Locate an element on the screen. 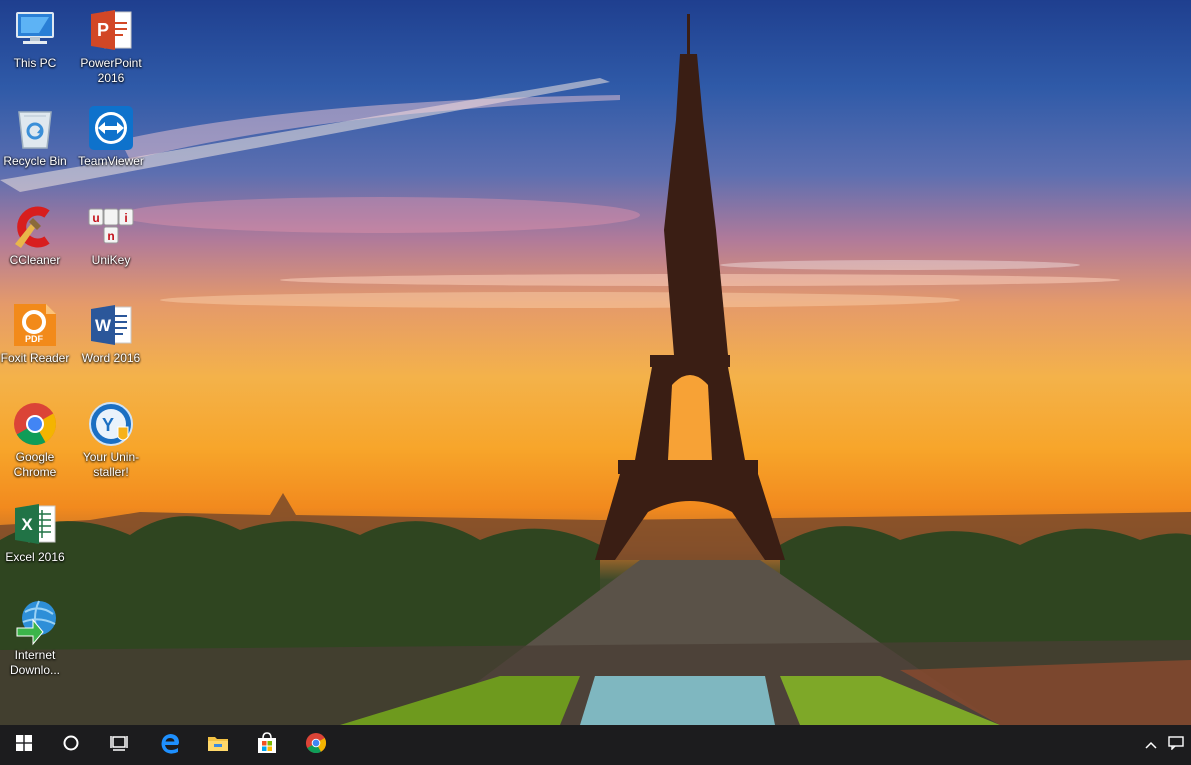 This screenshot has height=765, width=1191. desktop-icon-label: Recycle Bin is located at coordinates (35, 161).